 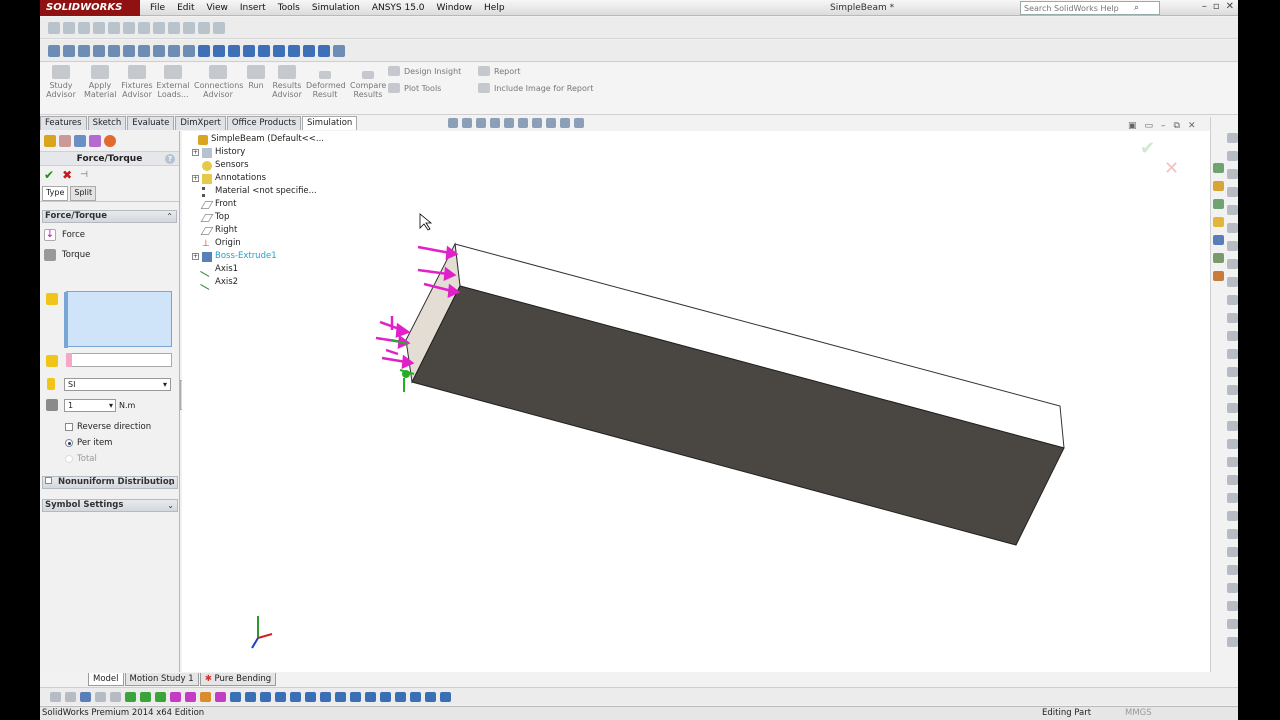 What do you see at coordinates (83, 193) in the screenshot?
I see `subtab-split: Split` at bounding box center [83, 193].